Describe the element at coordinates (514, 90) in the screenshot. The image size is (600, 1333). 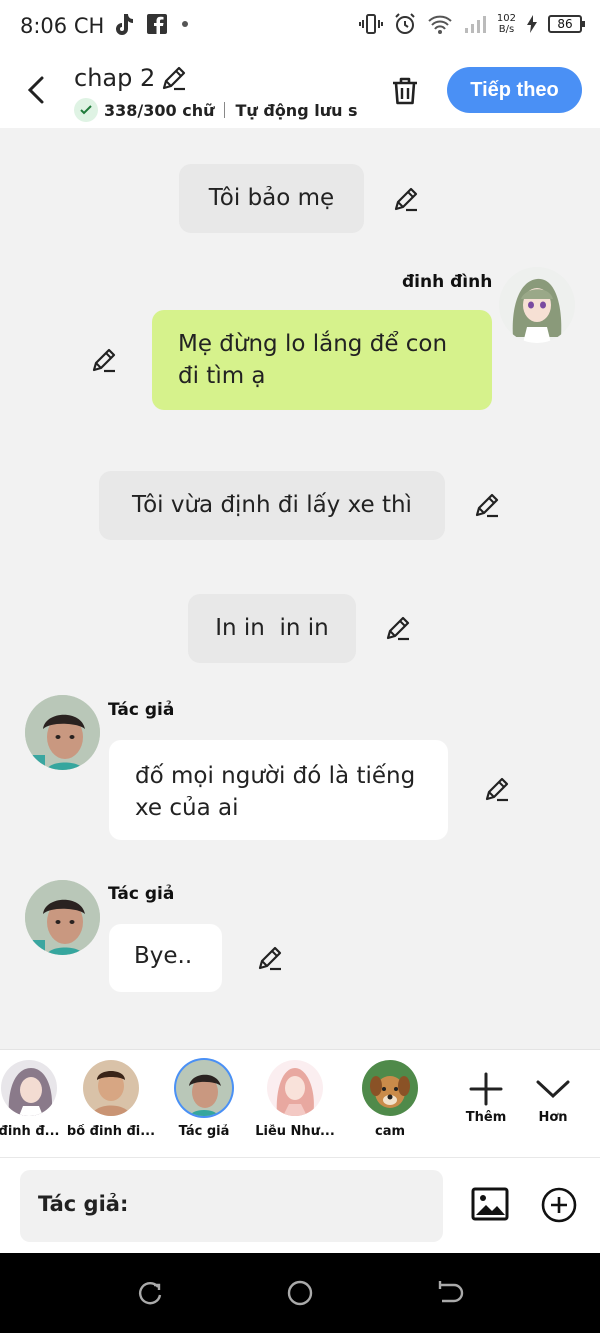
I see `next-button: Tiếp theo` at that location.